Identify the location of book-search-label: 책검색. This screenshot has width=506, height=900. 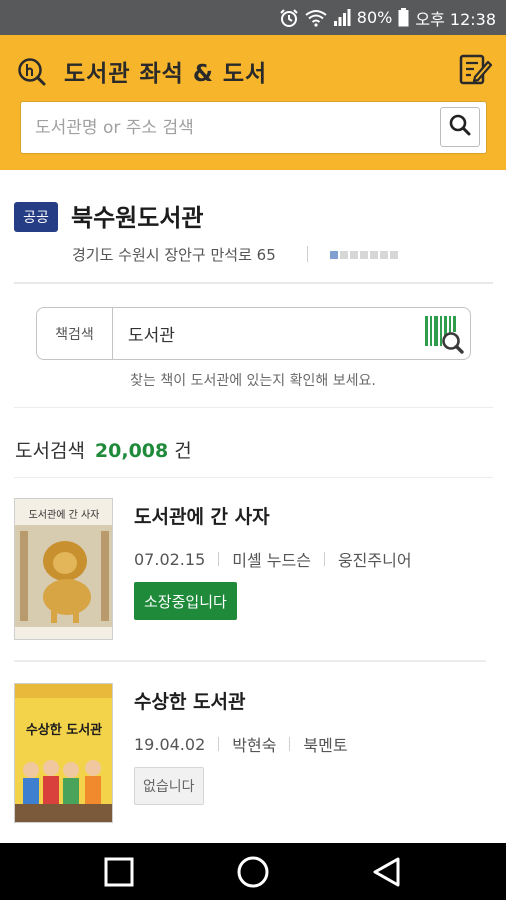
(75, 333).